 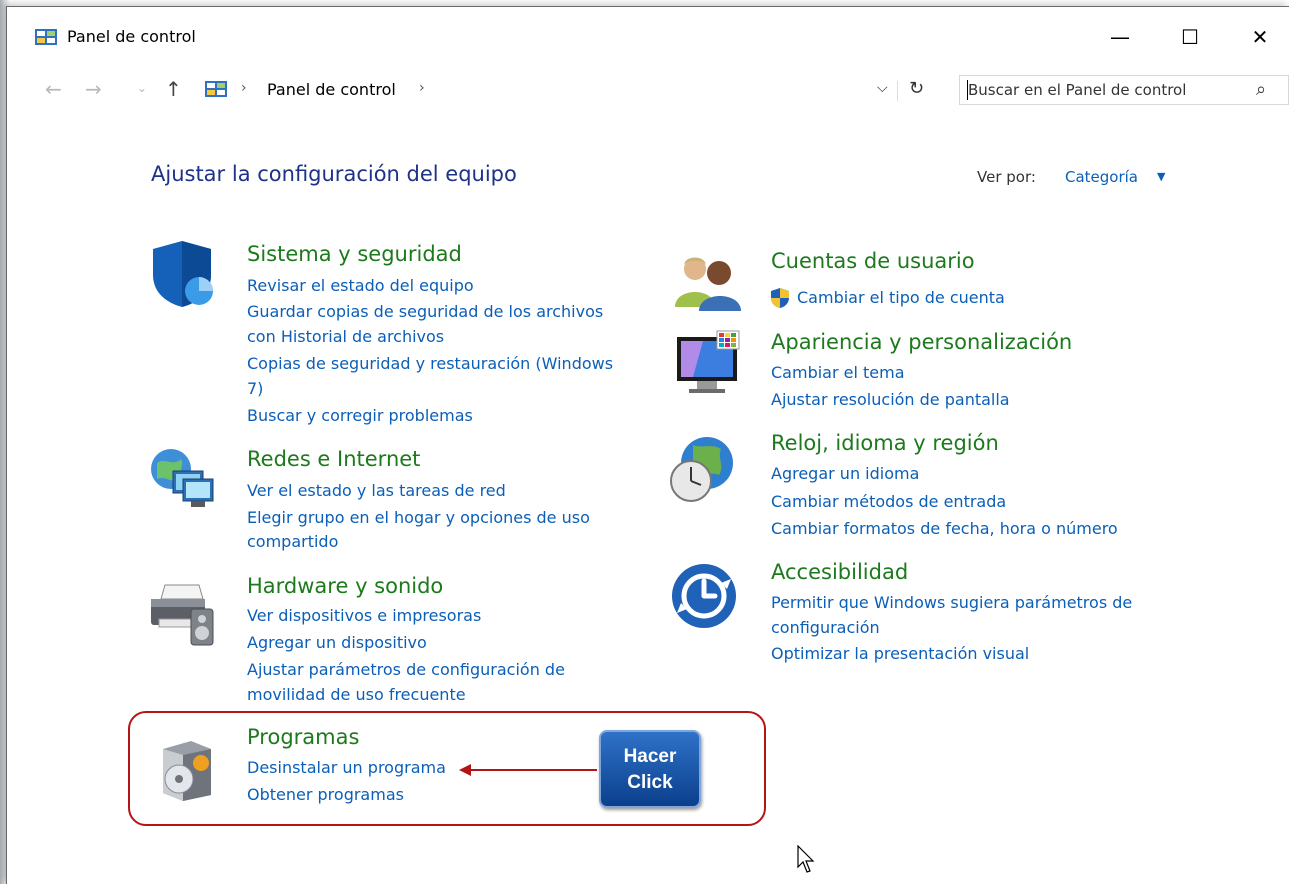 What do you see at coordinates (916, 88) in the screenshot?
I see `refresh-icon: ↻` at bounding box center [916, 88].